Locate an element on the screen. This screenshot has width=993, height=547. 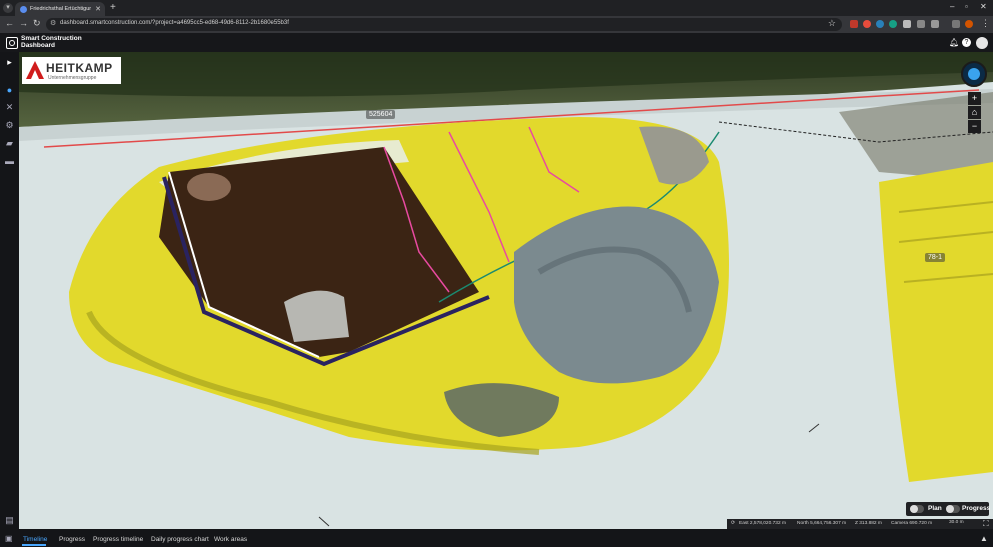
zoom-in-button: + is located at coordinates (974, 98).